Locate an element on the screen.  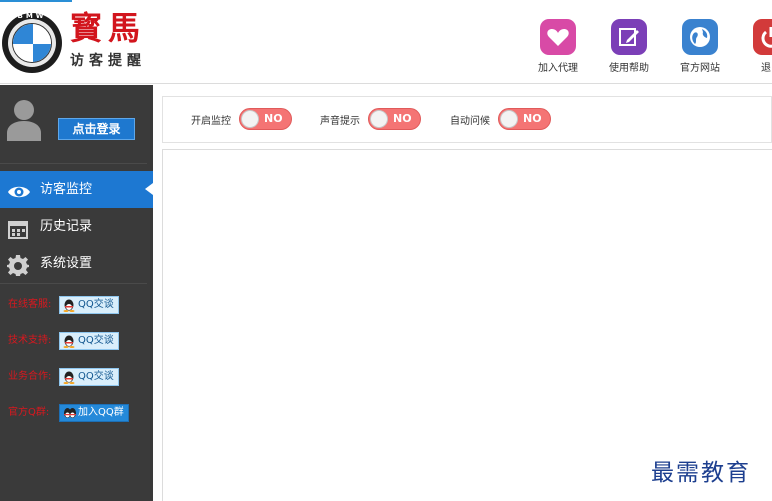
brand-subtitle: 访客提醒 is located at coordinates (108, 61).